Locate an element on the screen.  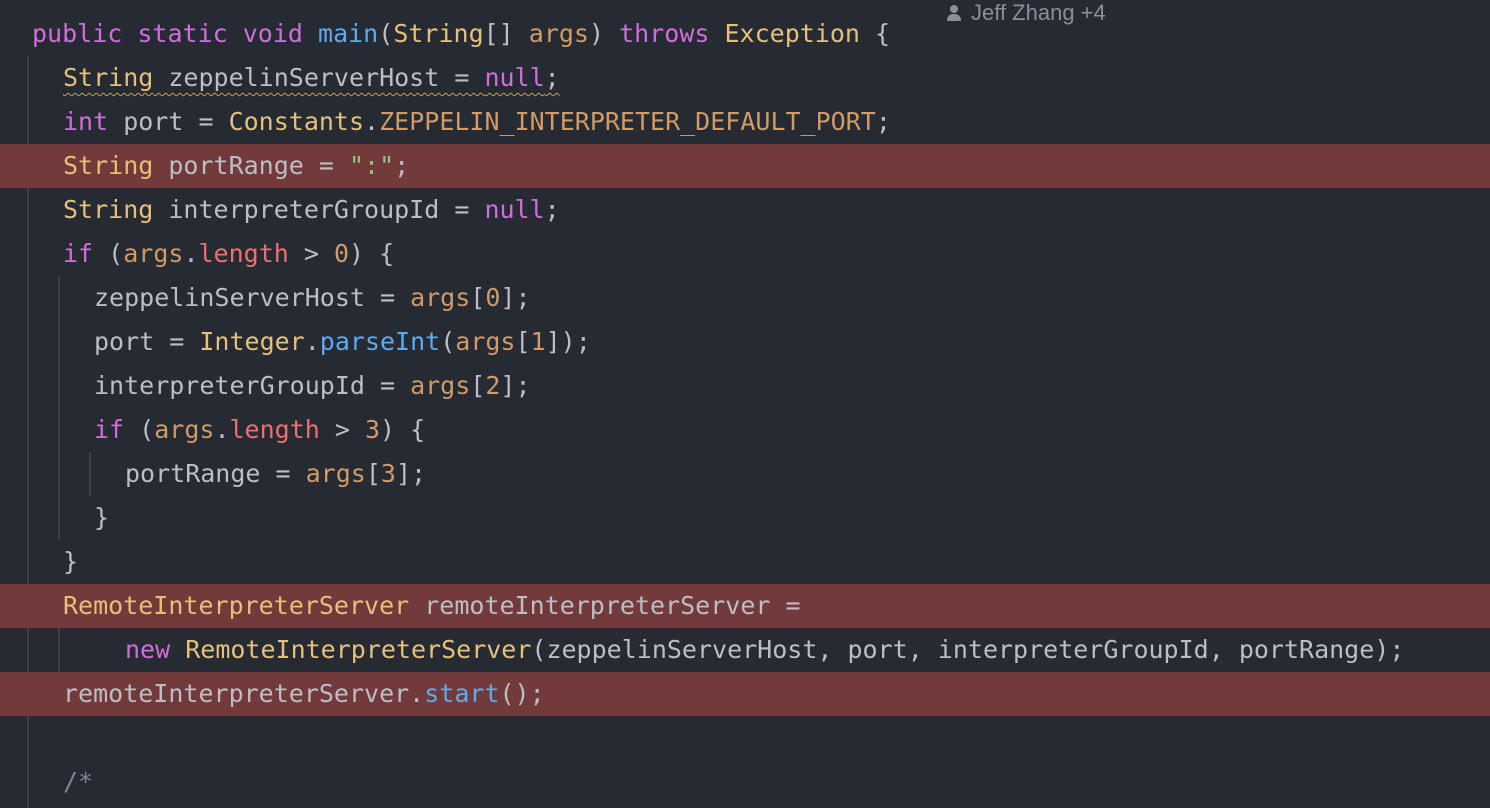
code-text: String portRange = ":"; is located at coordinates (236, 166).